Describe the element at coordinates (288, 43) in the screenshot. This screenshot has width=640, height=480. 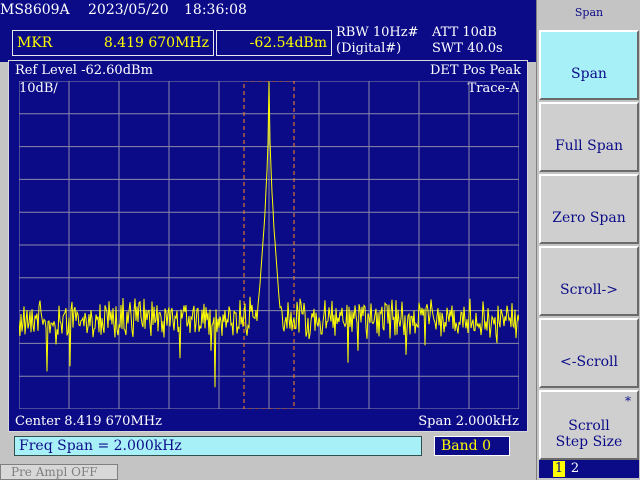
I see `marker-level: -62.54dBm` at that location.